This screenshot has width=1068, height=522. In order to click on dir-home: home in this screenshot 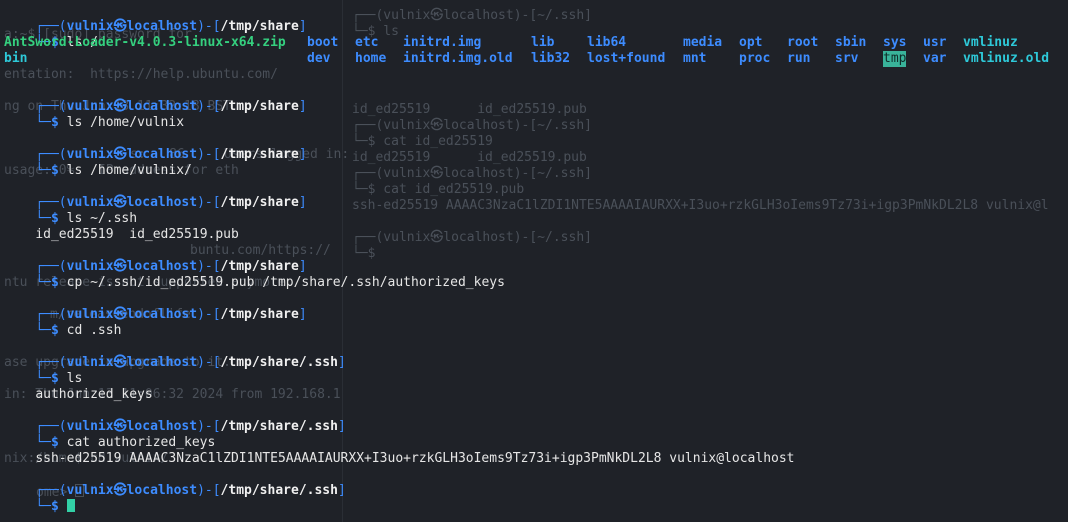, I will do `click(371, 58)`.